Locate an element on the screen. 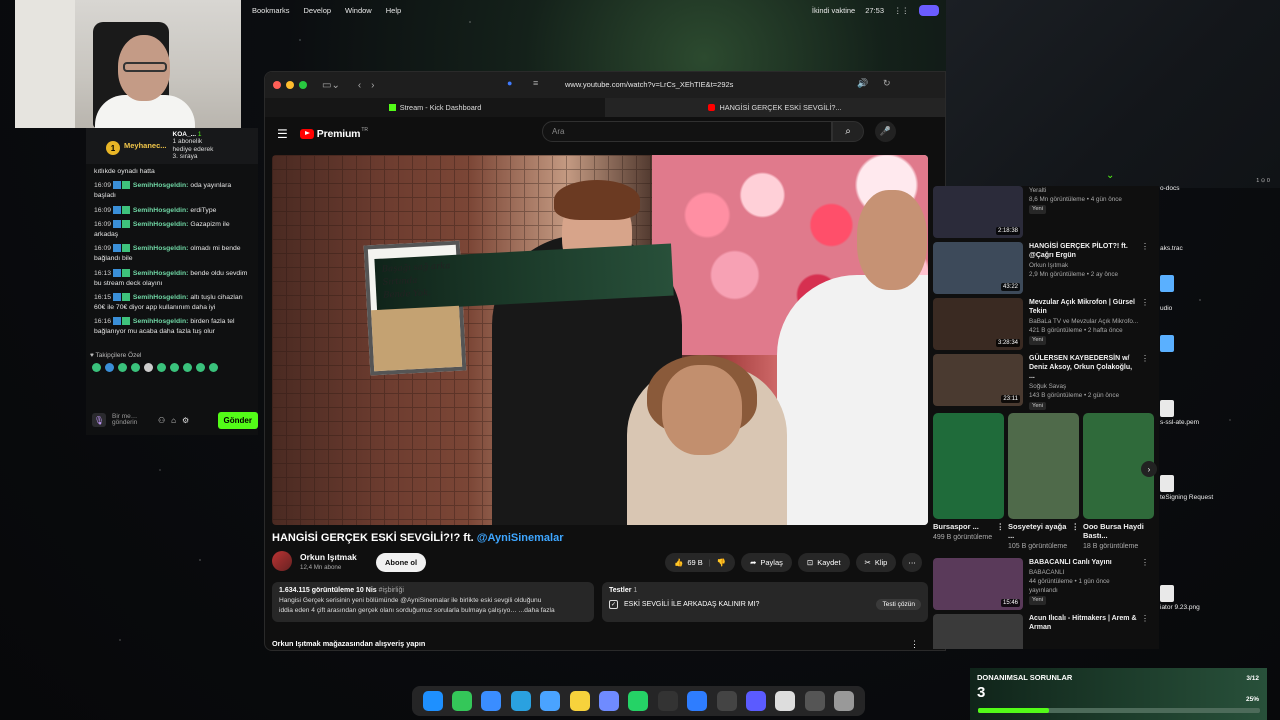 The image size is (1280, 720). desktop-file: o-docs is located at coordinates (1170, 188).